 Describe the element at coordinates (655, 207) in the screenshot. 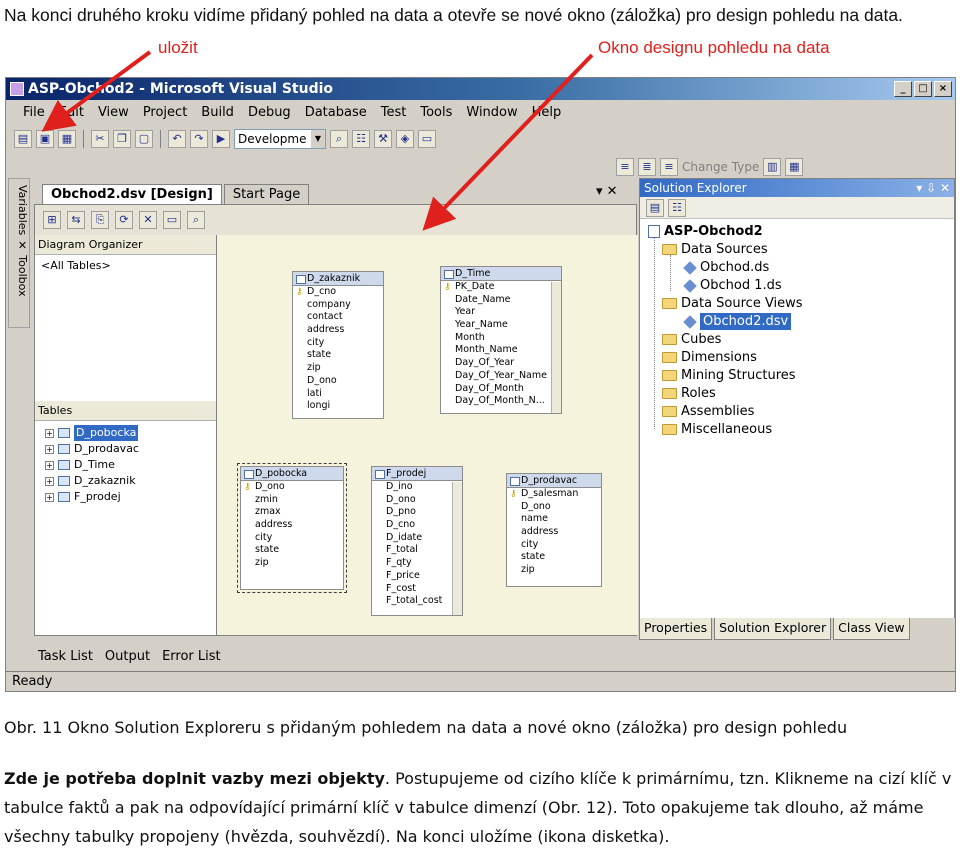

I see `show-all-files-icon: ▤` at that location.